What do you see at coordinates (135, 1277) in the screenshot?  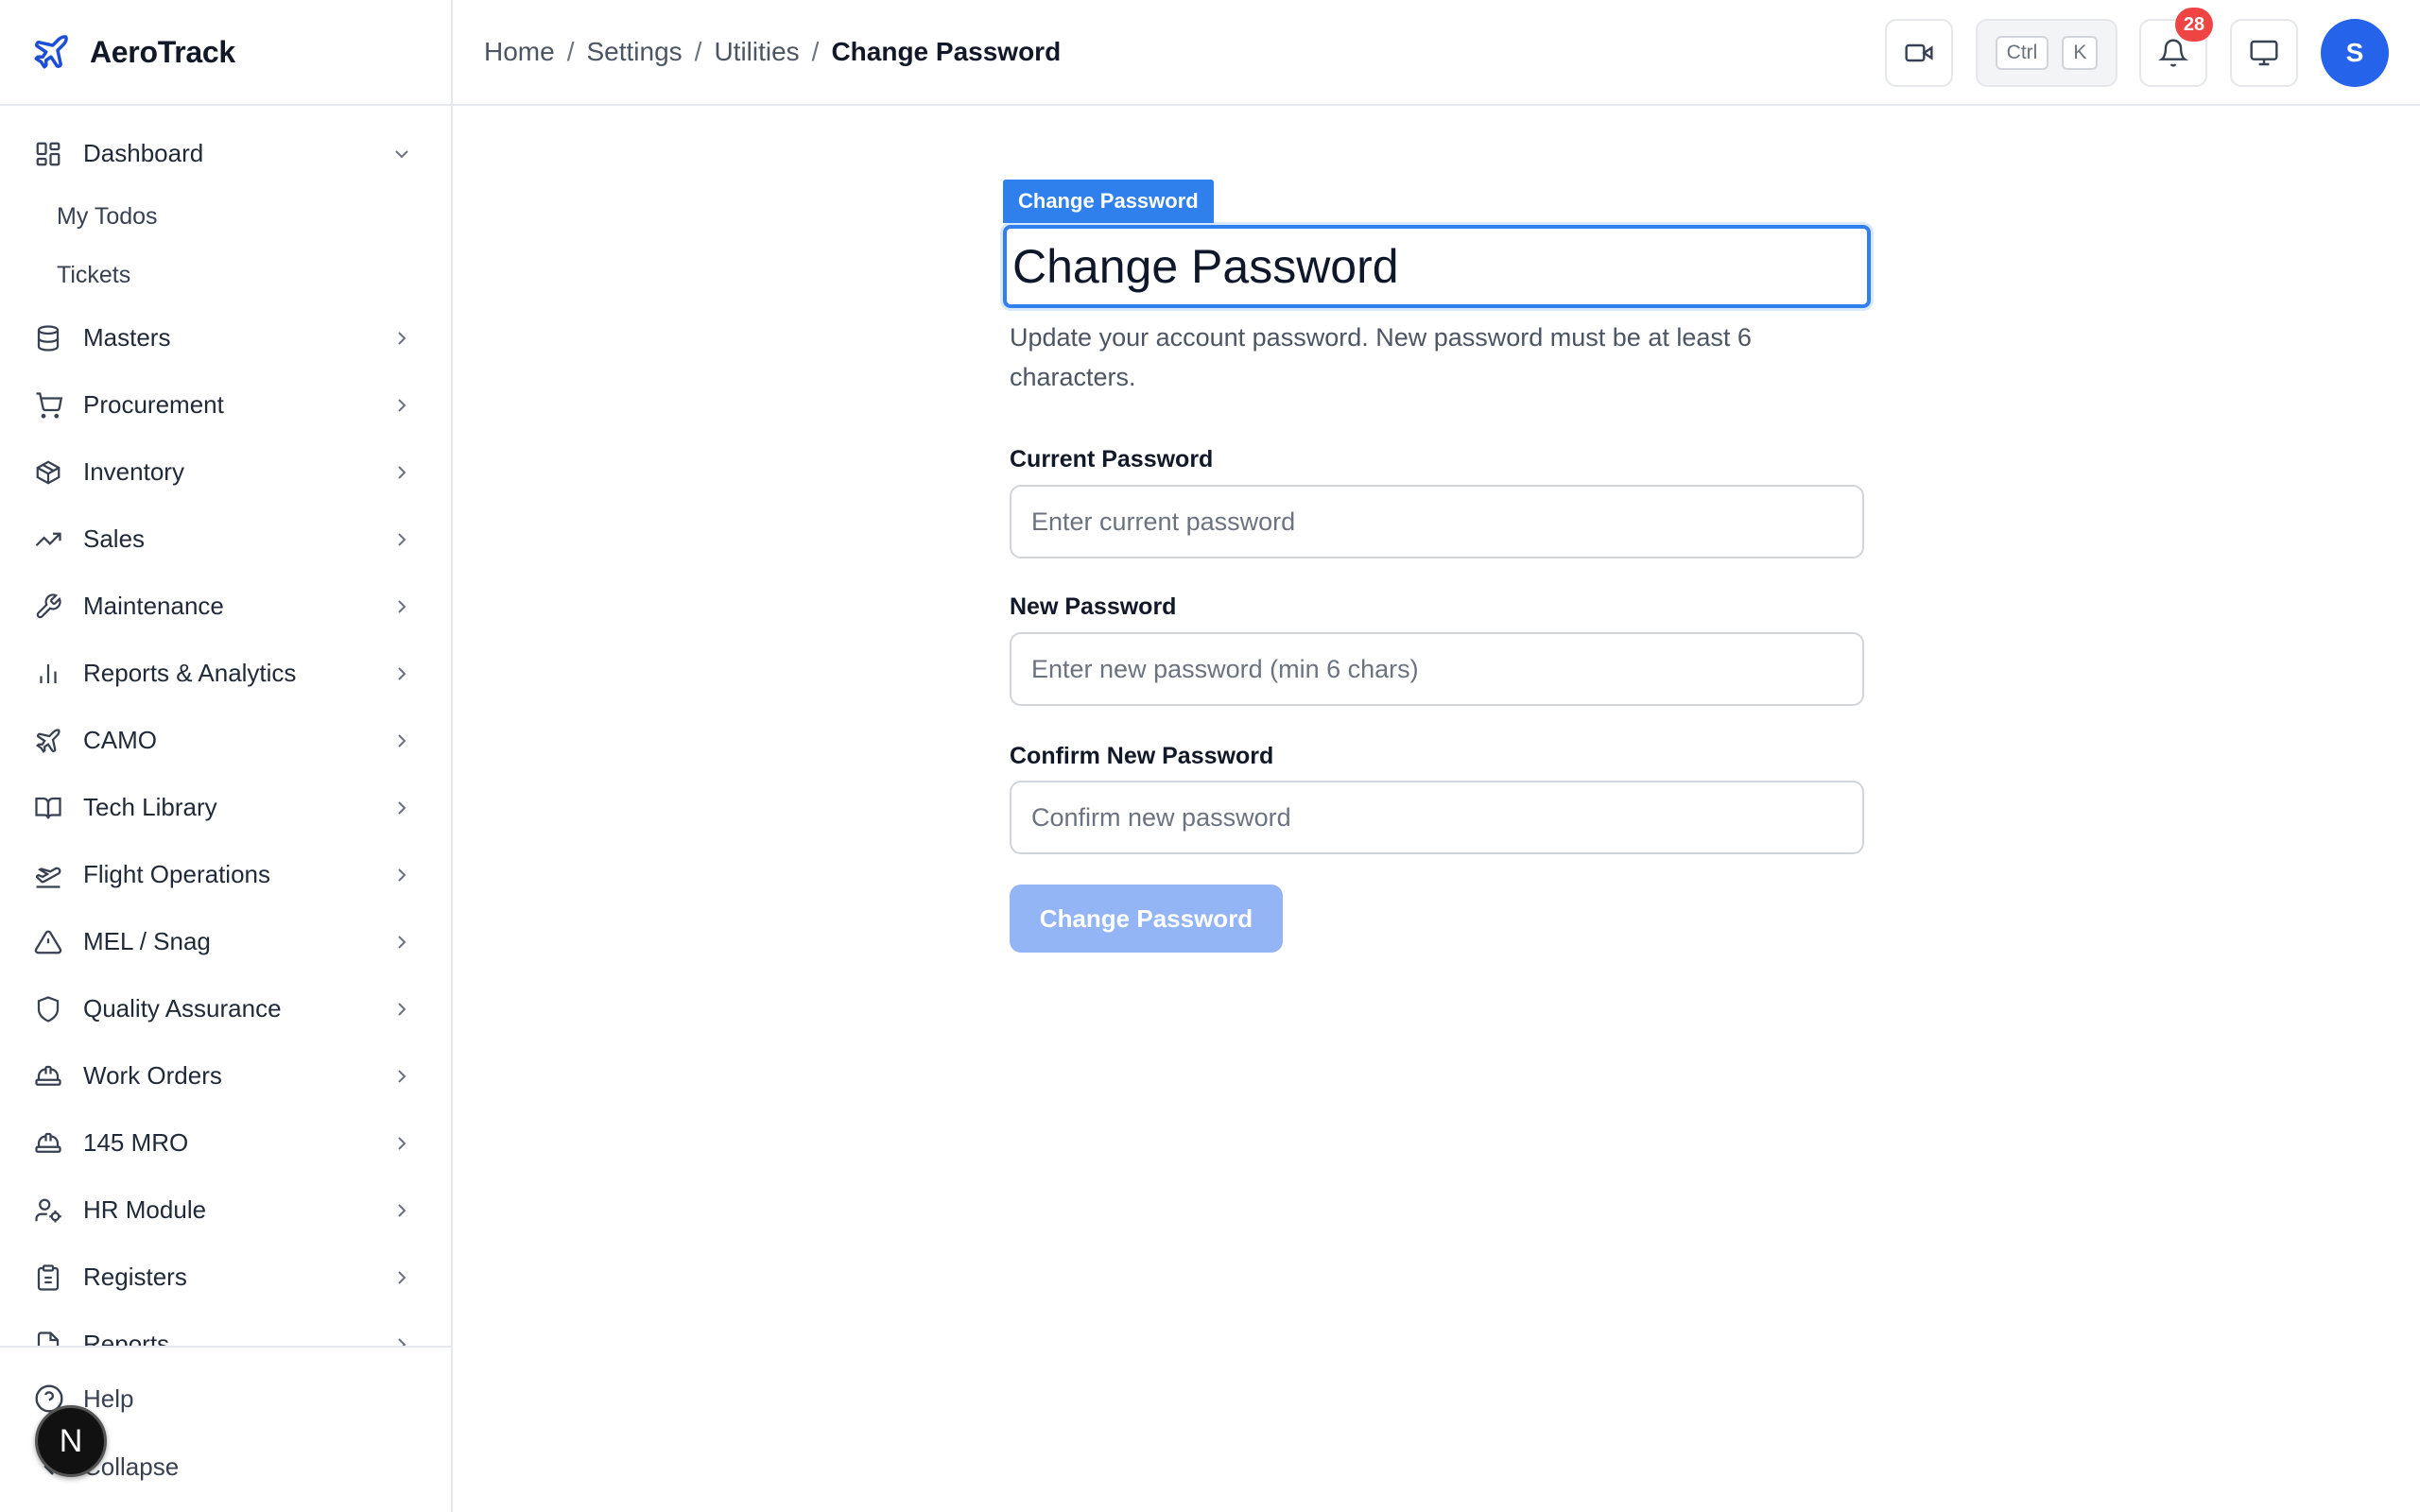 I see `sidebar-item-label: Registers` at bounding box center [135, 1277].